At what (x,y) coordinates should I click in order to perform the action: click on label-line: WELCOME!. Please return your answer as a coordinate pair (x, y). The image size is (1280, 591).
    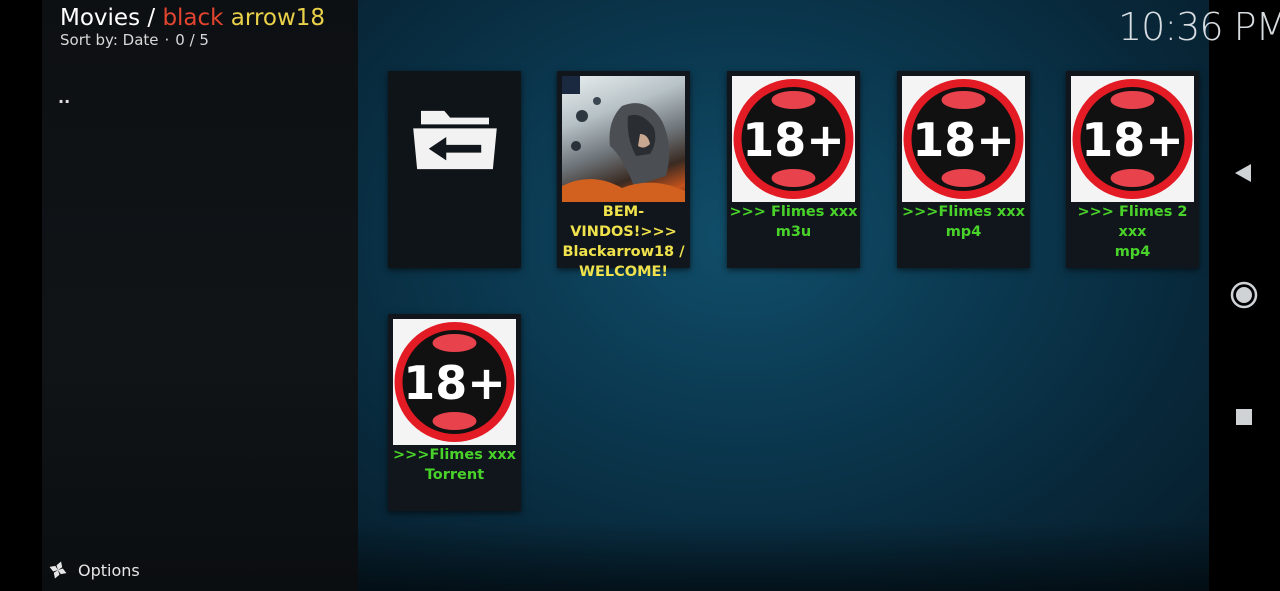
    Looking at the image, I should click on (623, 272).